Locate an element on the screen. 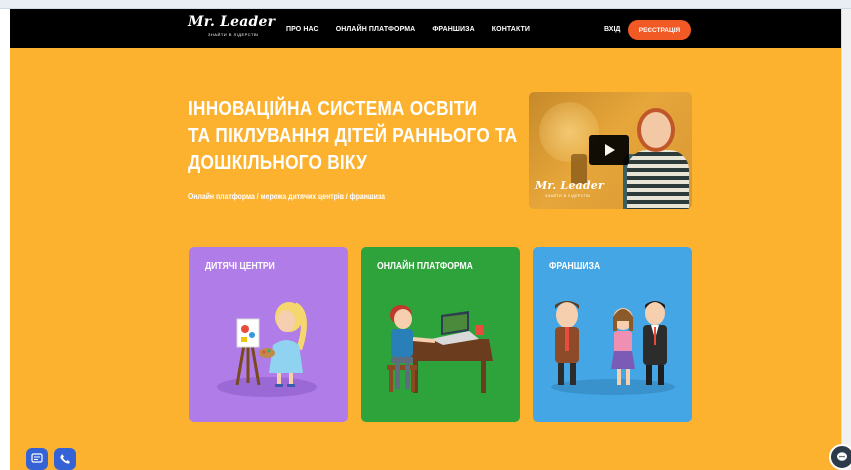 This screenshot has height=470, width=851. card-franchise: ФРАНШИЗА is located at coordinates (612, 334).